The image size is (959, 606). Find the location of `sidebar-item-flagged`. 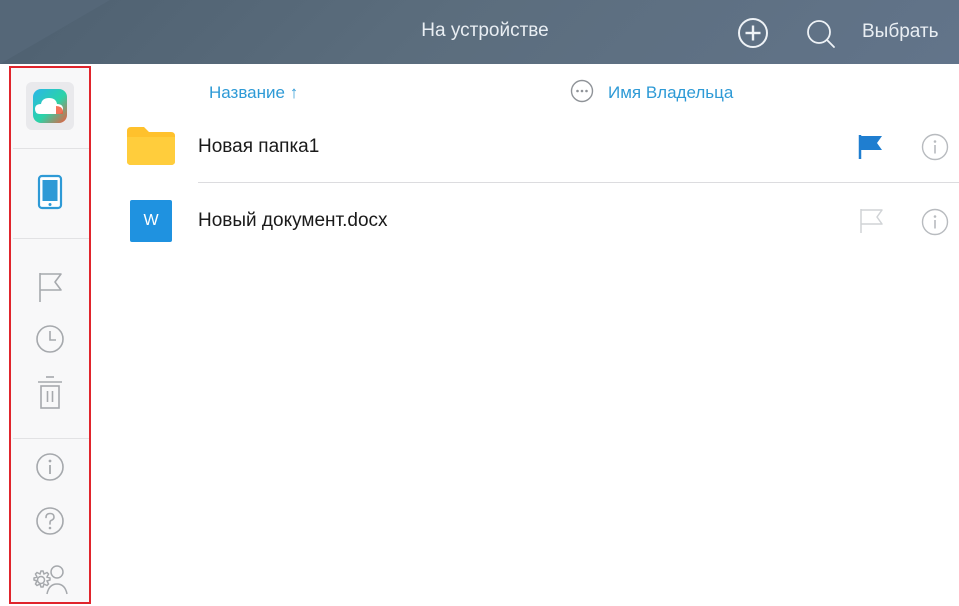

sidebar-item-flagged is located at coordinates (50, 287).